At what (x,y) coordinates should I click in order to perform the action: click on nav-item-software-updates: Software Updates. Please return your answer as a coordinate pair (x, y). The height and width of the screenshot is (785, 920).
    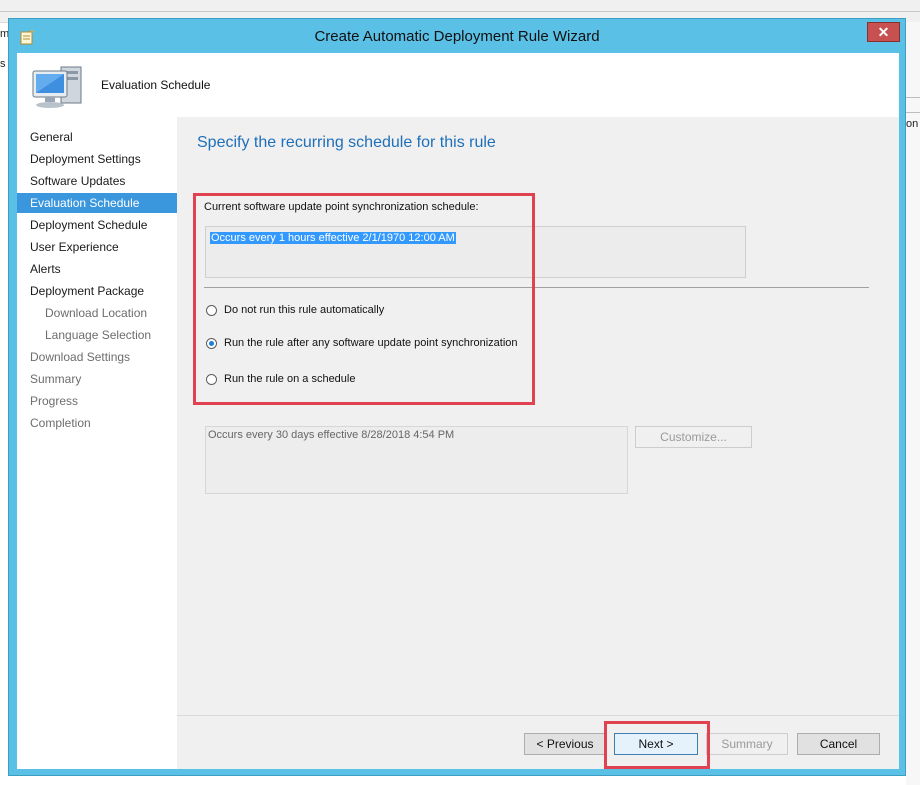
    Looking at the image, I should click on (97, 181).